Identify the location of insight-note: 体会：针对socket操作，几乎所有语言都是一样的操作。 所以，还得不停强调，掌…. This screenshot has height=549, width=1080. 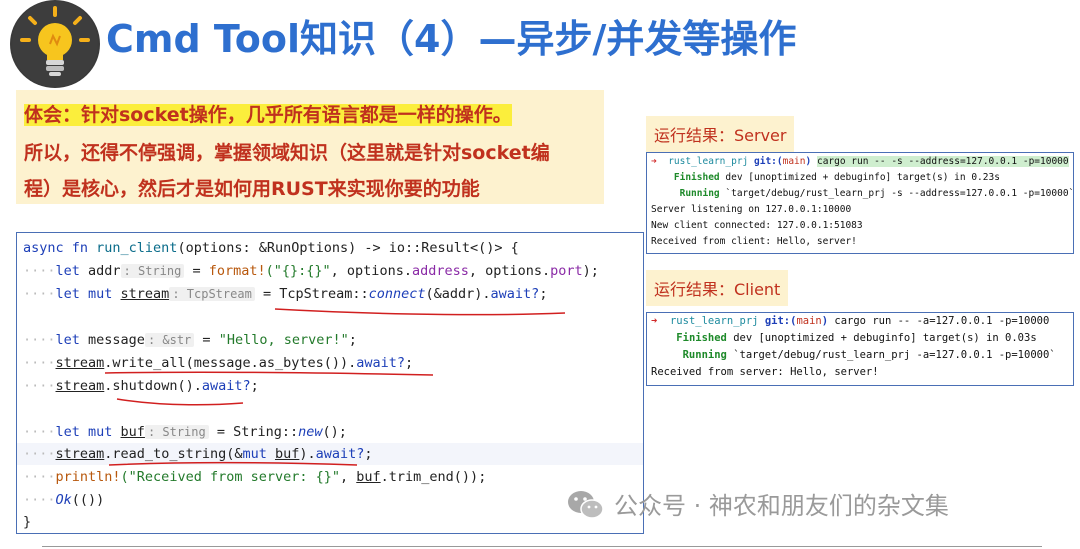
(310, 147).